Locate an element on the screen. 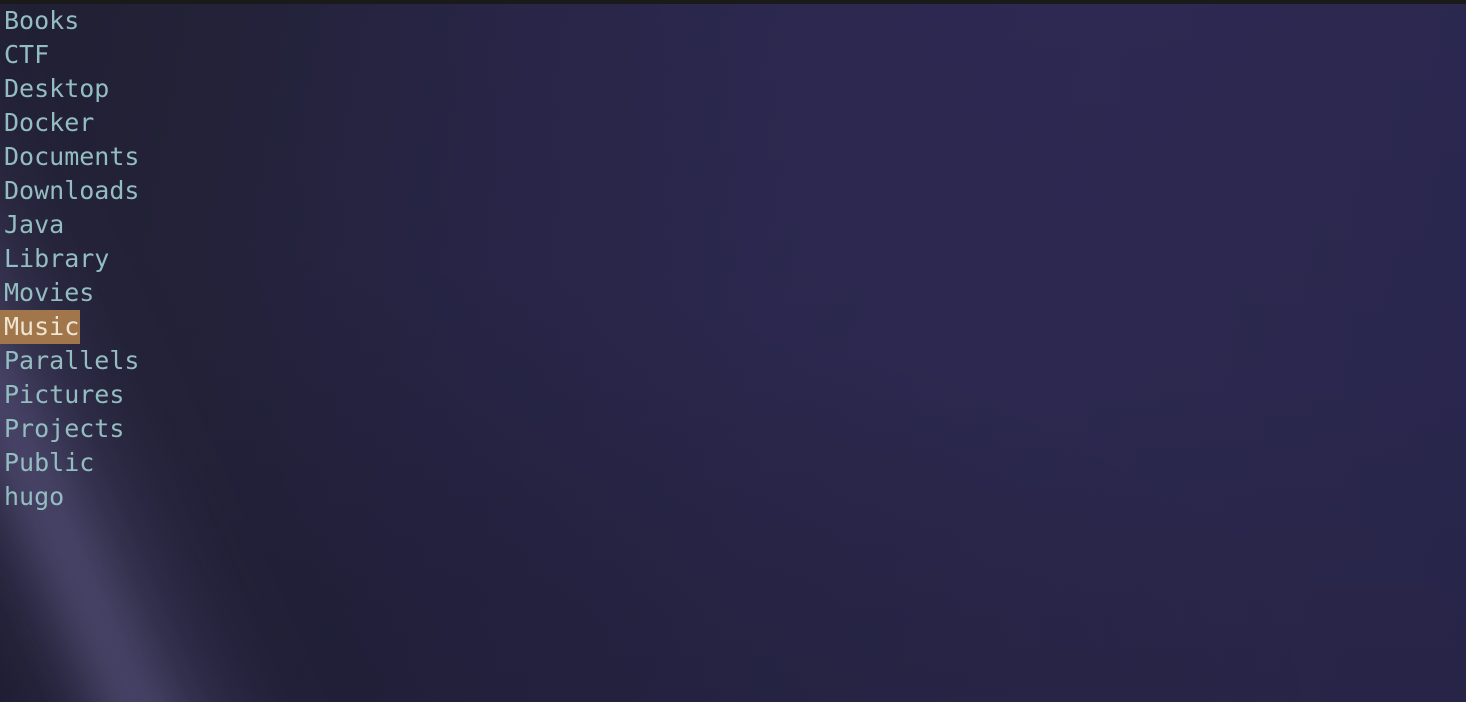  list-item-label: Documents is located at coordinates (72, 156).